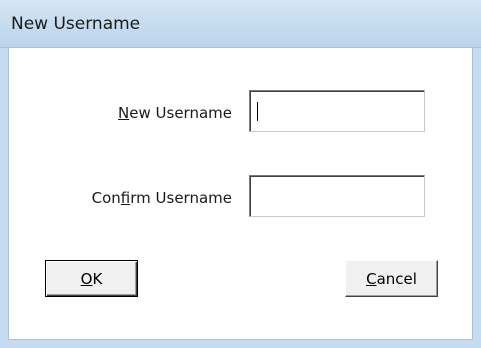 The height and width of the screenshot is (348, 481). I want to click on cancel-button: Cancel, so click(391, 278).